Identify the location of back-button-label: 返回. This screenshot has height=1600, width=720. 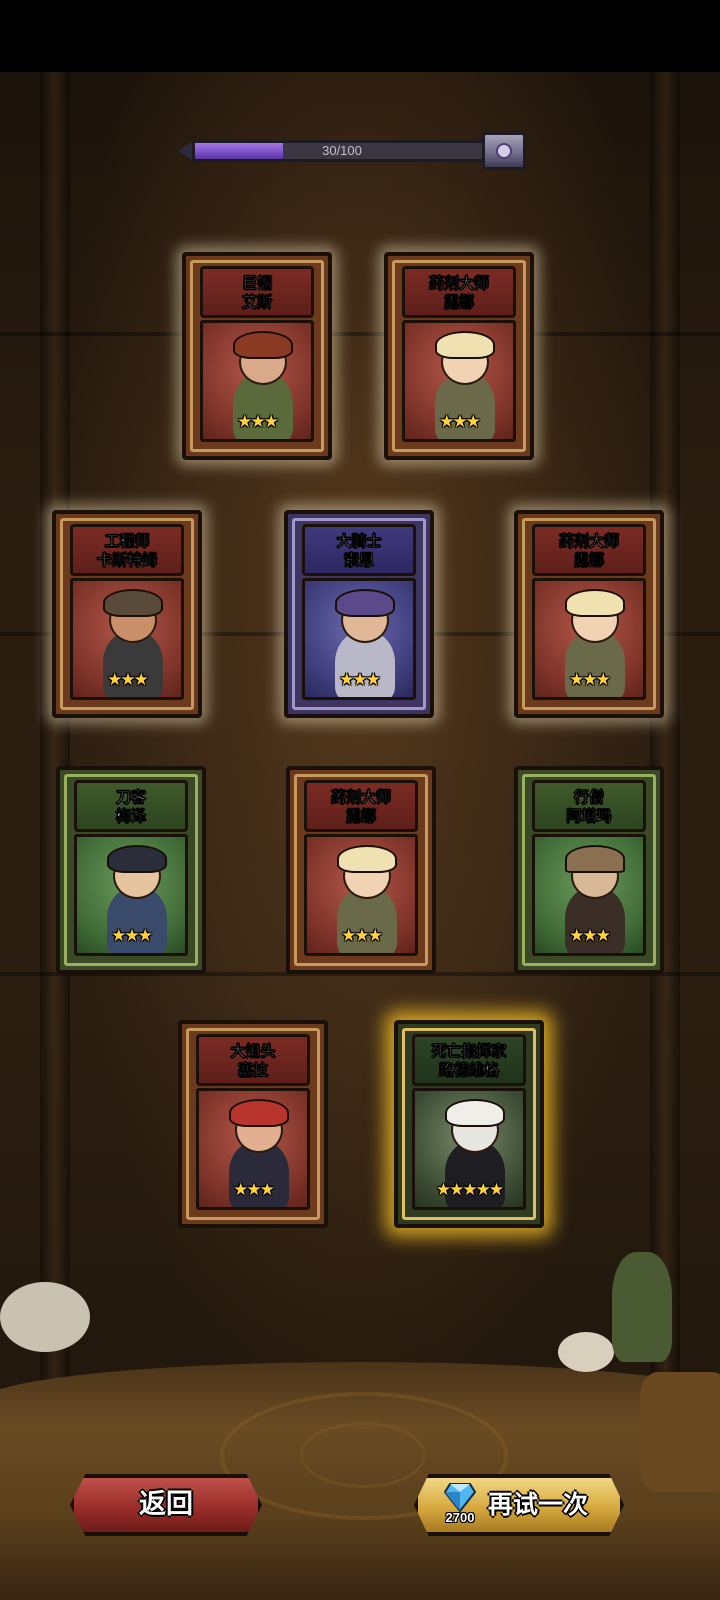
(166, 1504).